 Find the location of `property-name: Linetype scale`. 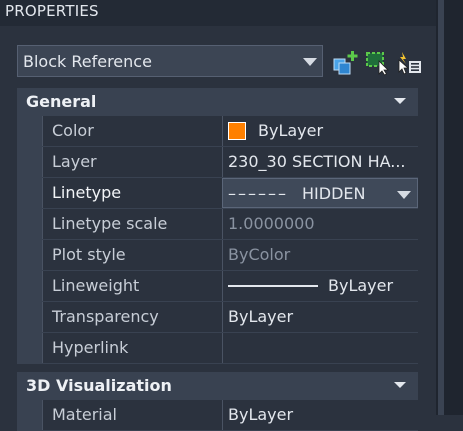

property-name: Linetype scale is located at coordinates (132, 224).